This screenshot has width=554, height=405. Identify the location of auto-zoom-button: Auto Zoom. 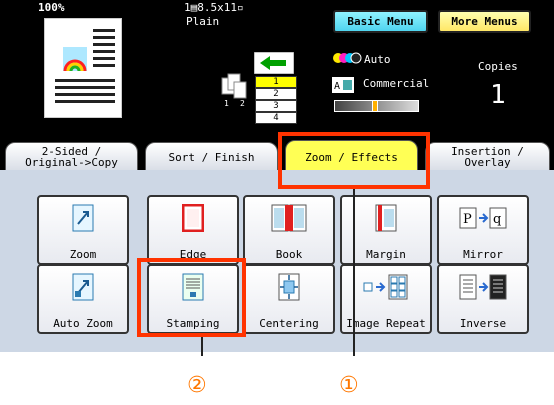
(83, 299).